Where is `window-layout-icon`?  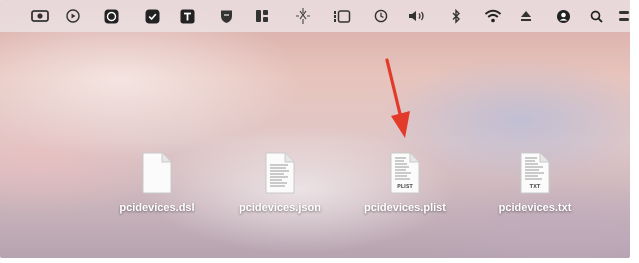 window-layout-icon is located at coordinates (262, 16).